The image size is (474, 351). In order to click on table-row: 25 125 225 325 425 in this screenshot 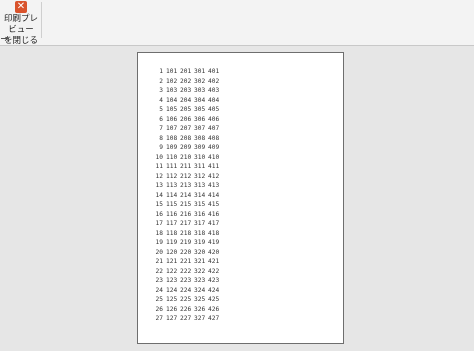, I will do `click(186, 300)`.